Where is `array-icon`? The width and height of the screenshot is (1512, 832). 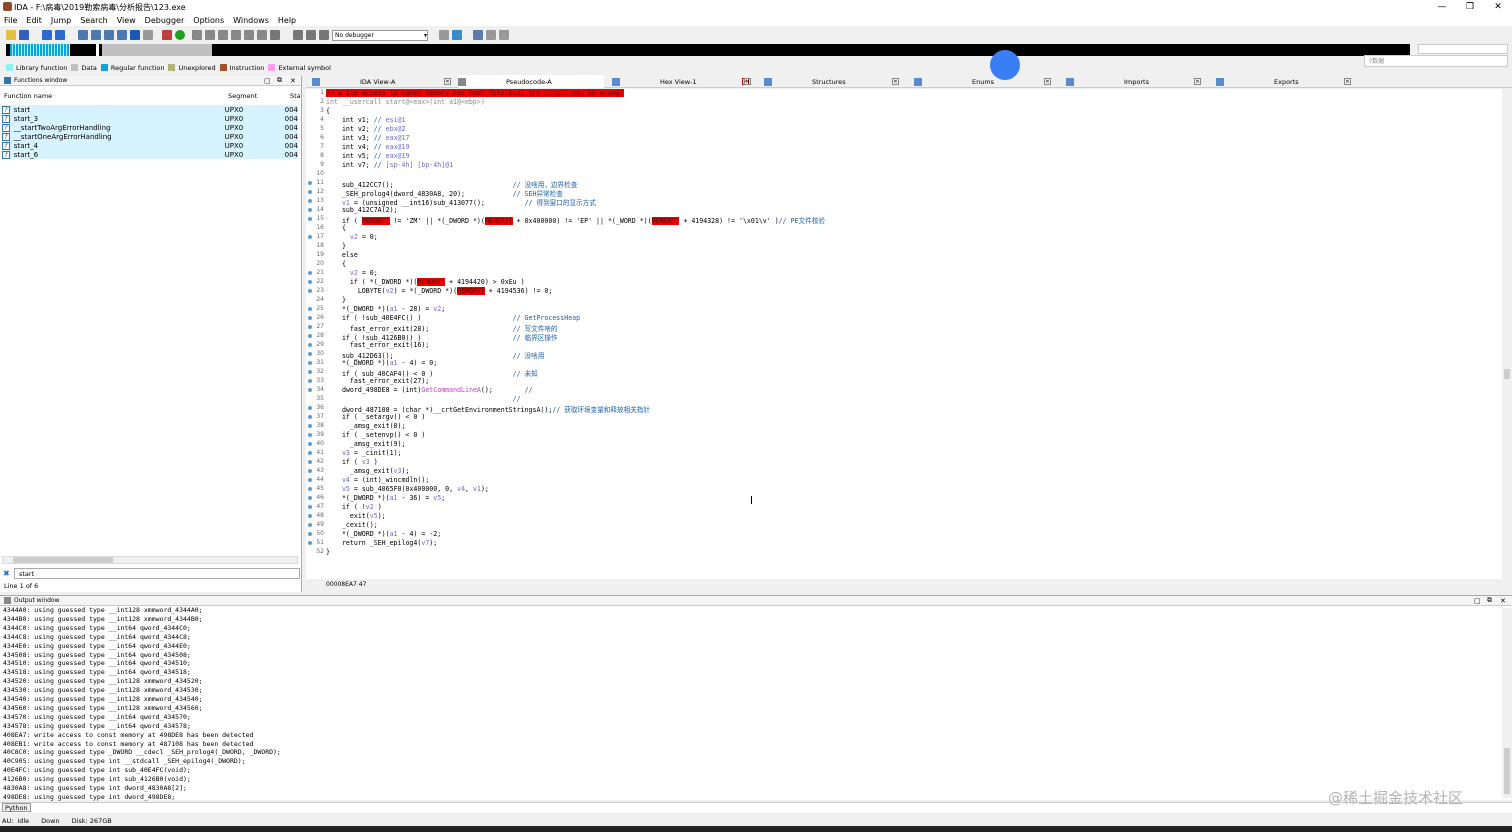 array-icon is located at coordinates (236, 35).